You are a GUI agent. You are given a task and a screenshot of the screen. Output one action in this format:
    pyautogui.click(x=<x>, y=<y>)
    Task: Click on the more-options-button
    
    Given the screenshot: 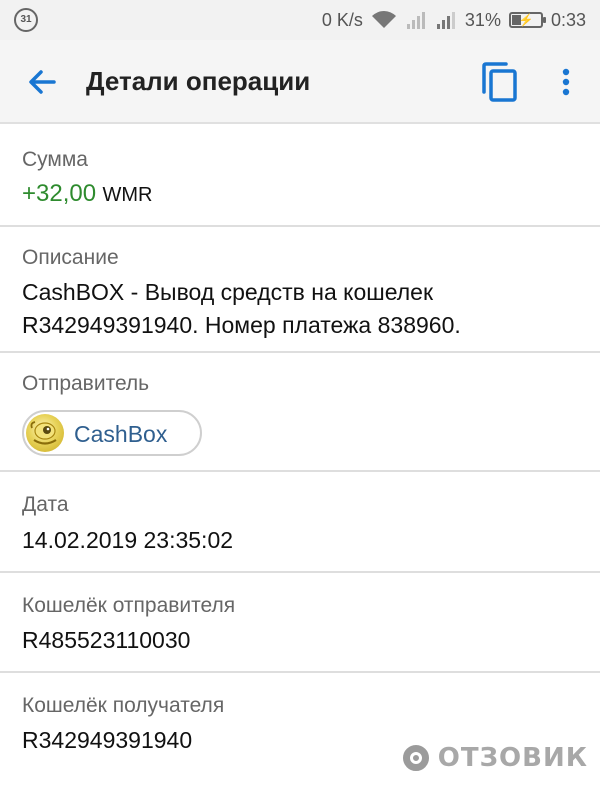 What is the action you would take?
    pyautogui.click(x=566, y=82)
    